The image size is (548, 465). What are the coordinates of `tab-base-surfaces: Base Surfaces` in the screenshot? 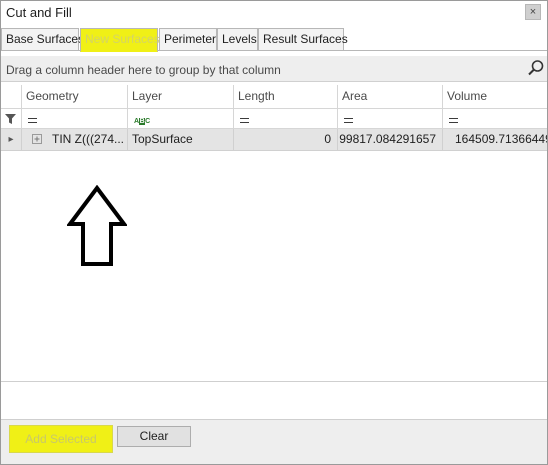 It's located at (42, 39).